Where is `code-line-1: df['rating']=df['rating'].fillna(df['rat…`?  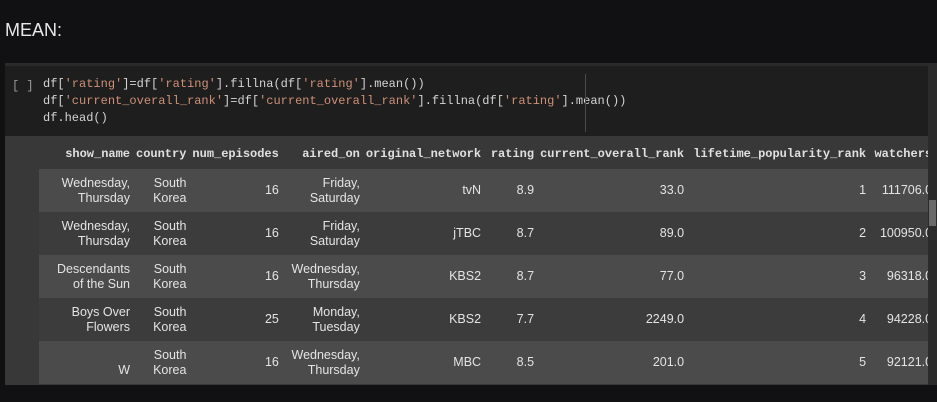 code-line-1: df['rating']=df['rating'].fillna(df['rat… is located at coordinates (234, 84).